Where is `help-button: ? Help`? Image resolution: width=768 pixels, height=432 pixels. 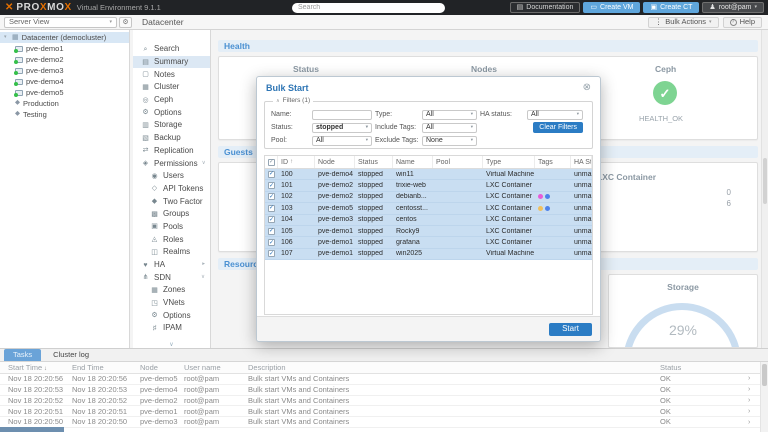
help-button: ? Help is located at coordinates (742, 22).